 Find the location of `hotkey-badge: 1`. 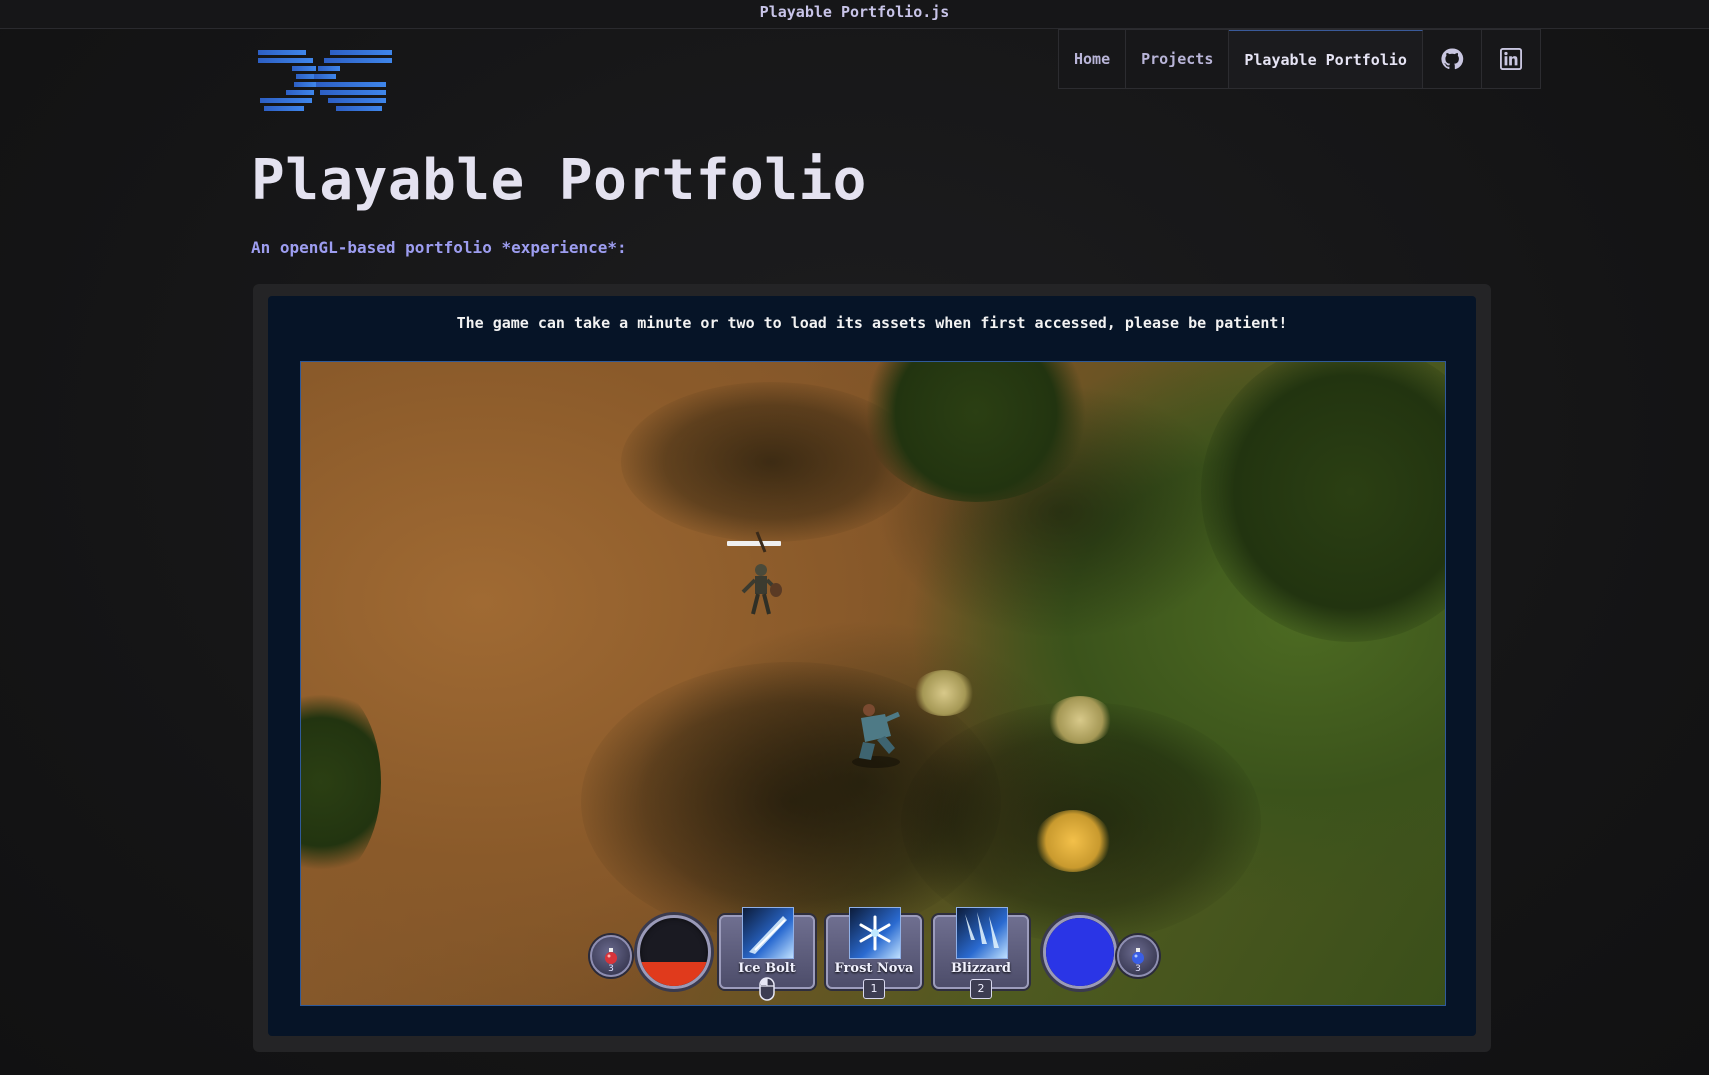

hotkey-badge: 1 is located at coordinates (874, 989).